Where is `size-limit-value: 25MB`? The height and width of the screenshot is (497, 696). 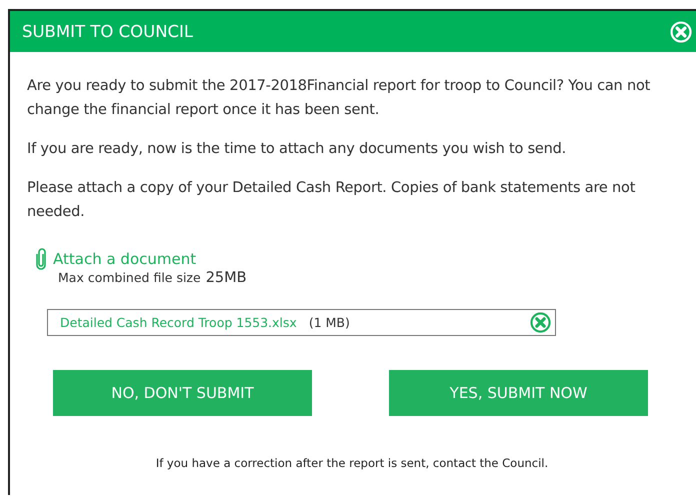 size-limit-value: 25MB is located at coordinates (226, 278).